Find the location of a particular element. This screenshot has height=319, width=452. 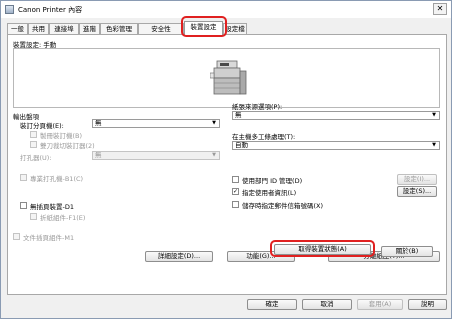

close-icon: ✕ is located at coordinates (440, 8).